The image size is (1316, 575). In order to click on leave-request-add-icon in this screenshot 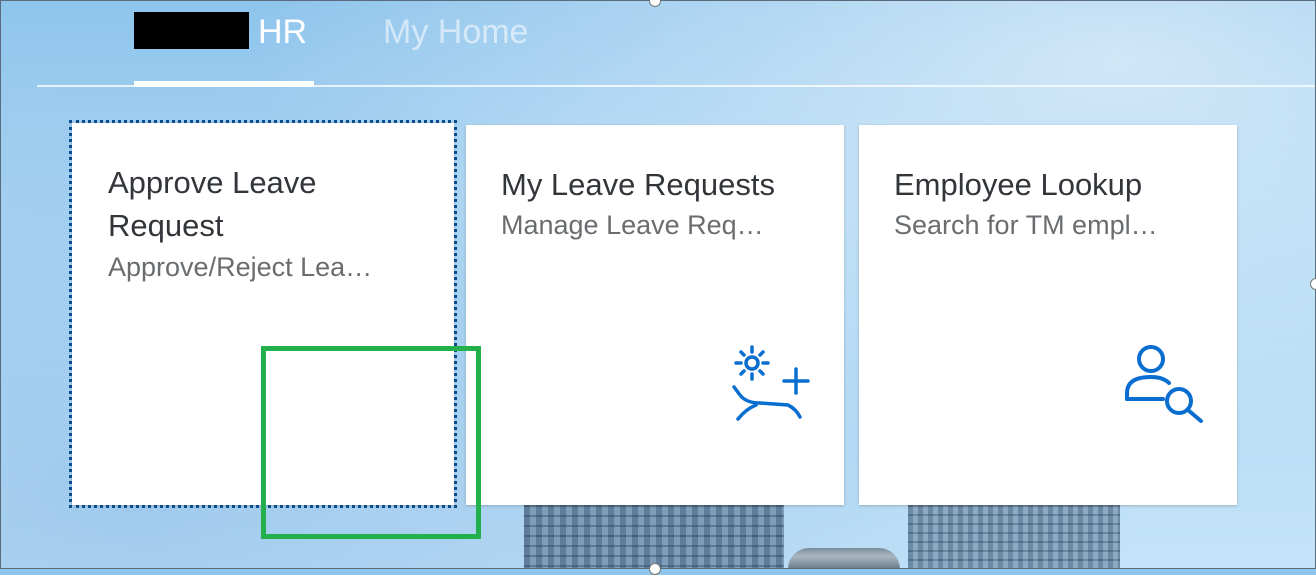, I will do `click(771, 383)`.